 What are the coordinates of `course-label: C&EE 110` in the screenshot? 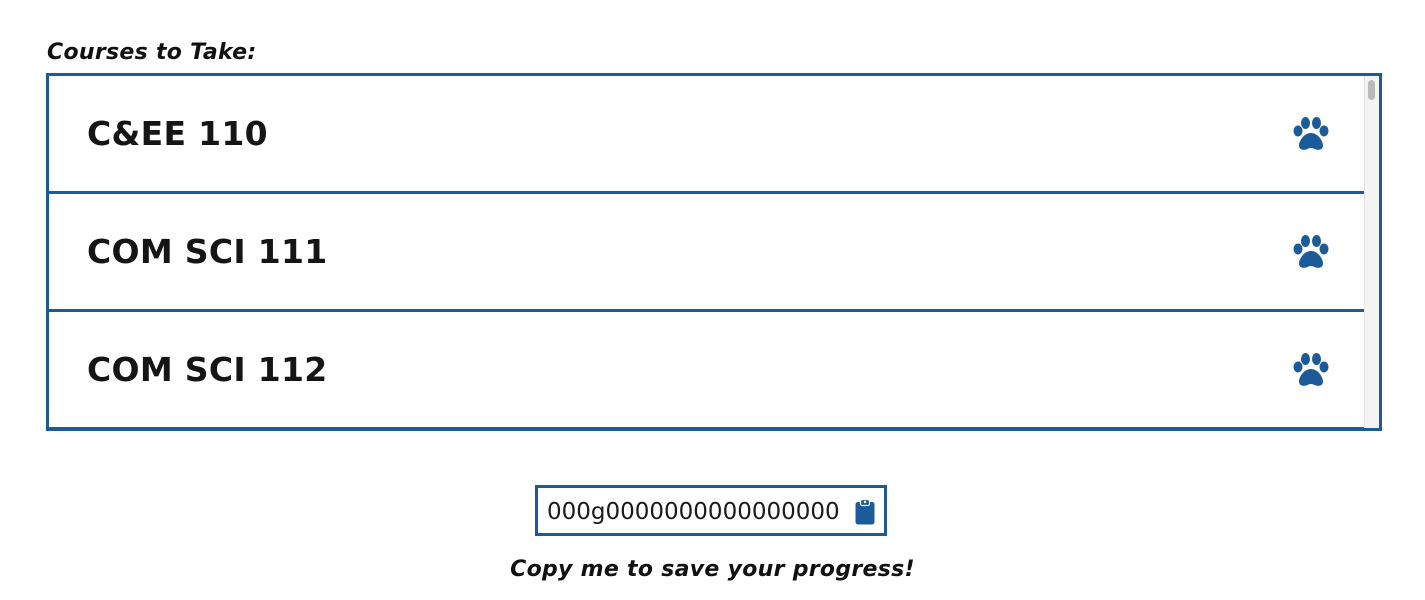 It's located at (177, 133).